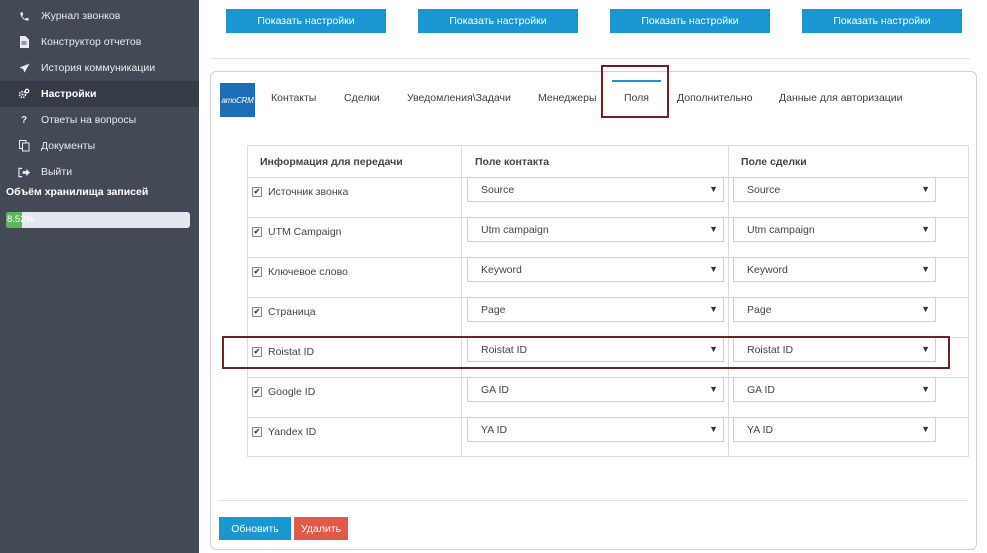 The image size is (987, 553). What do you see at coordinates (57, 172) in the screenshot?
I see `sidebar-item-label: Выйти` at bounding box center [57, 172].